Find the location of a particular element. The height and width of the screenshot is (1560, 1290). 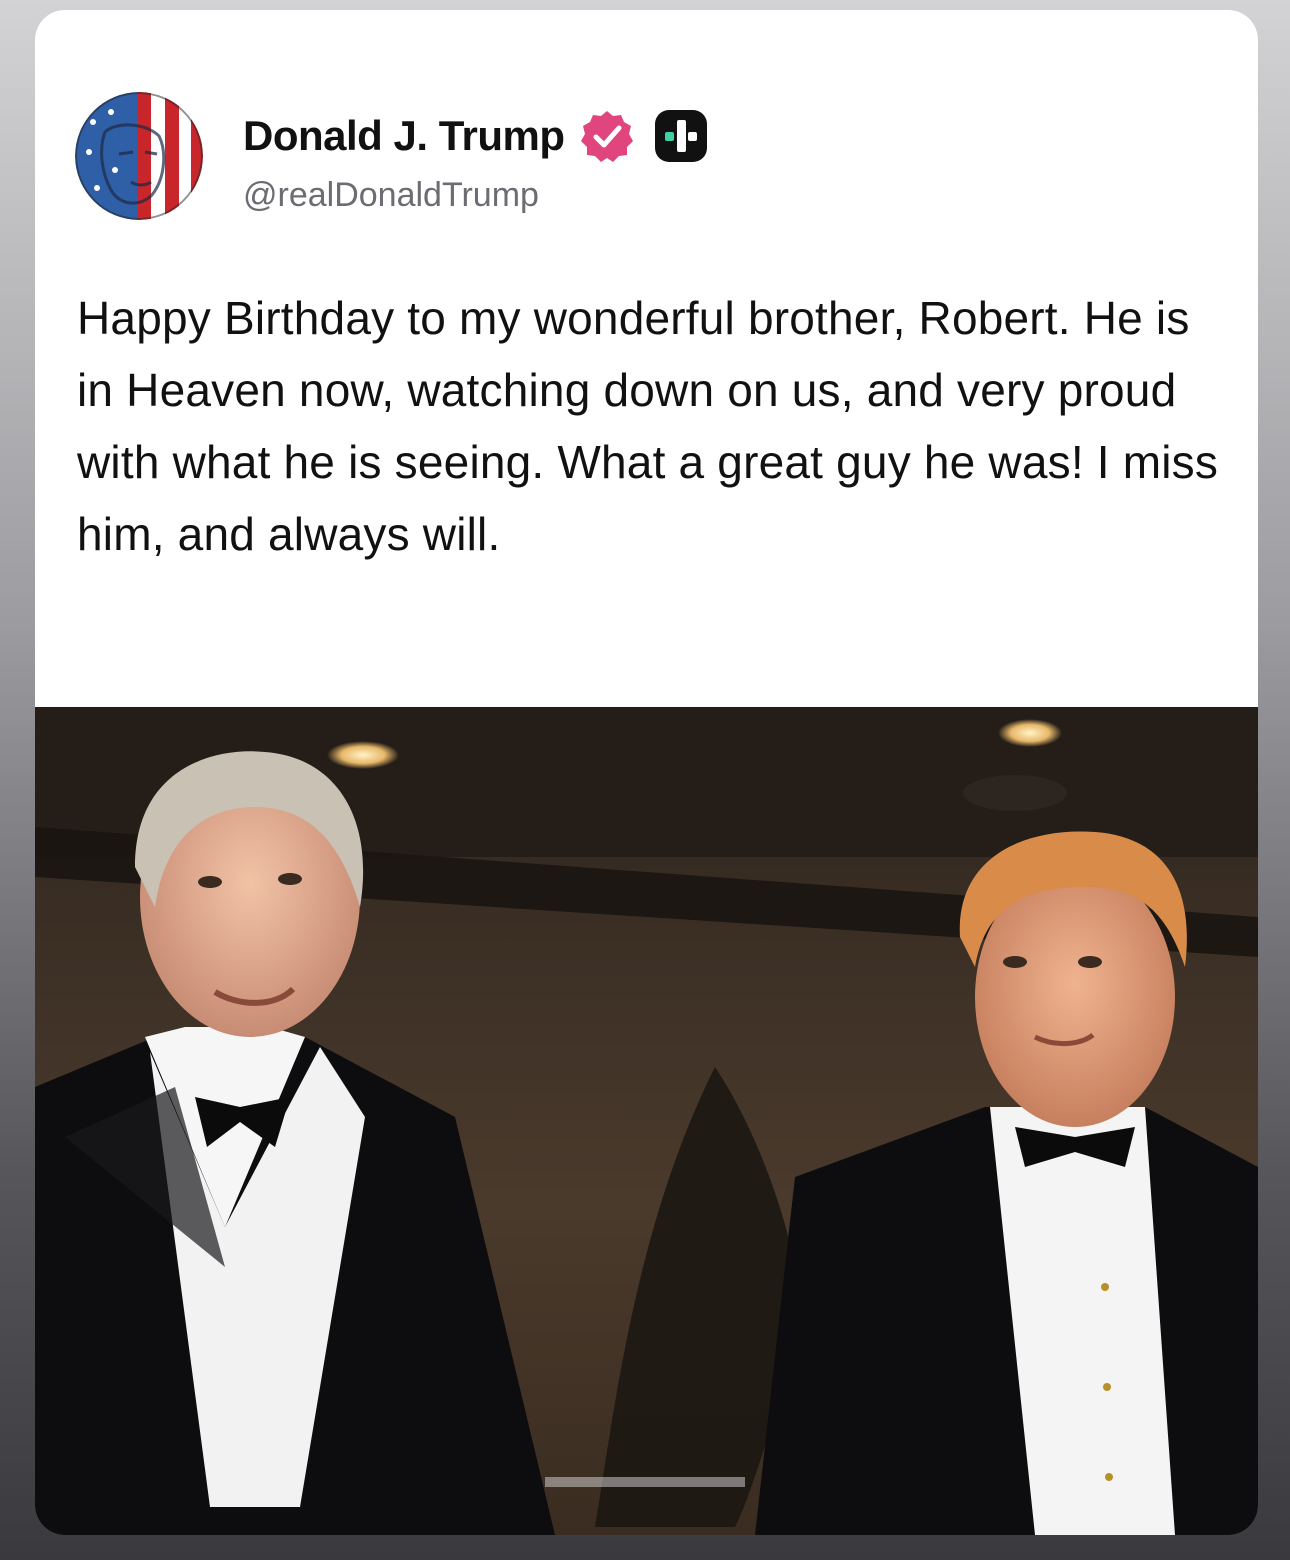

author-names: Donald J. Trump @realDonaldTrump is located at coordinates (476, 162).